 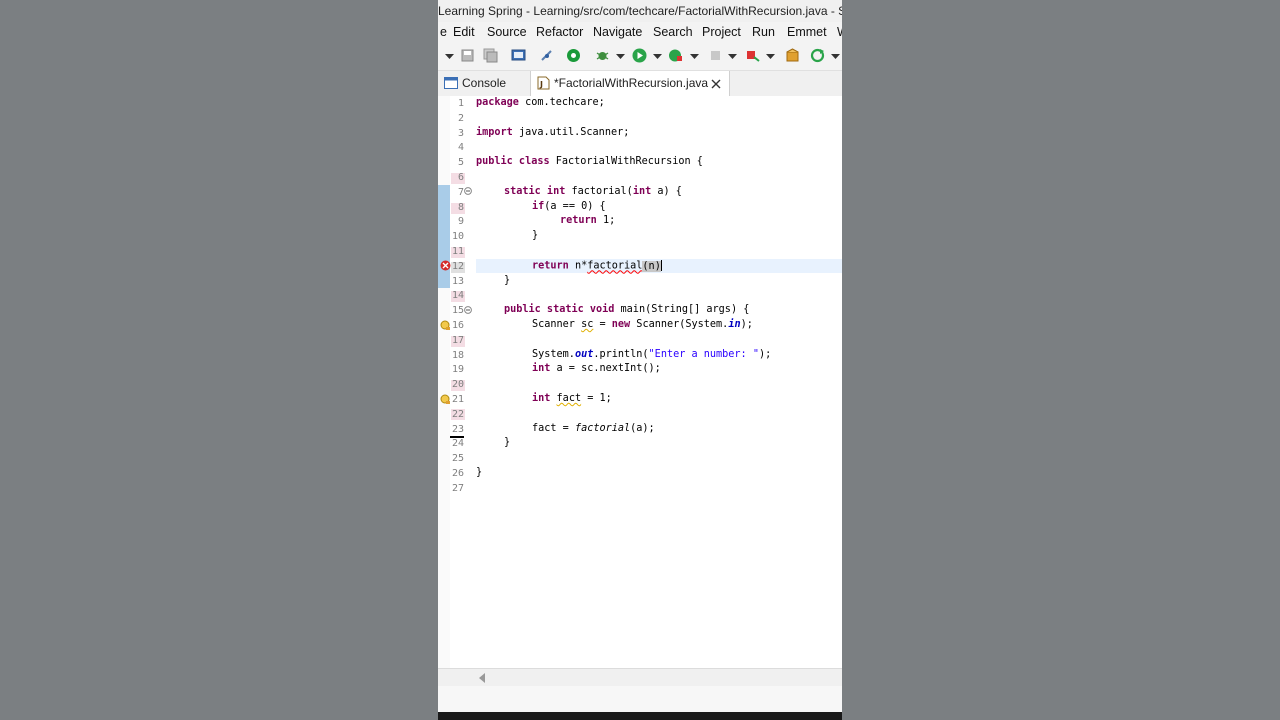 I want to click on line-number: 3, so click(x=460, y=133).